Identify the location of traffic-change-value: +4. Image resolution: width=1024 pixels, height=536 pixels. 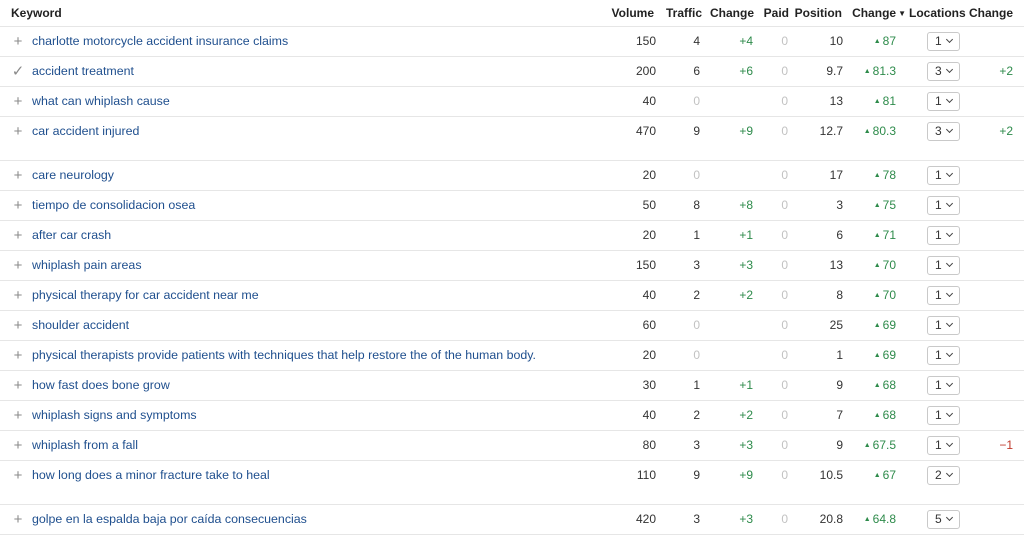
(746, 41).